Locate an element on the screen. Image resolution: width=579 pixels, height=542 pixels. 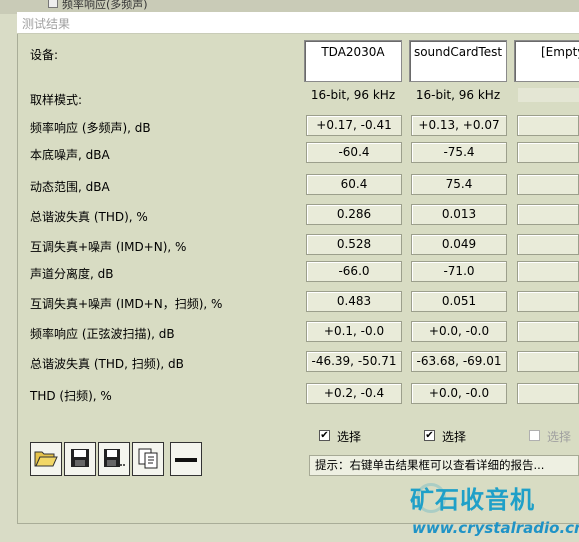
value-cell: 0.013 is located at coordinates (459, 214).